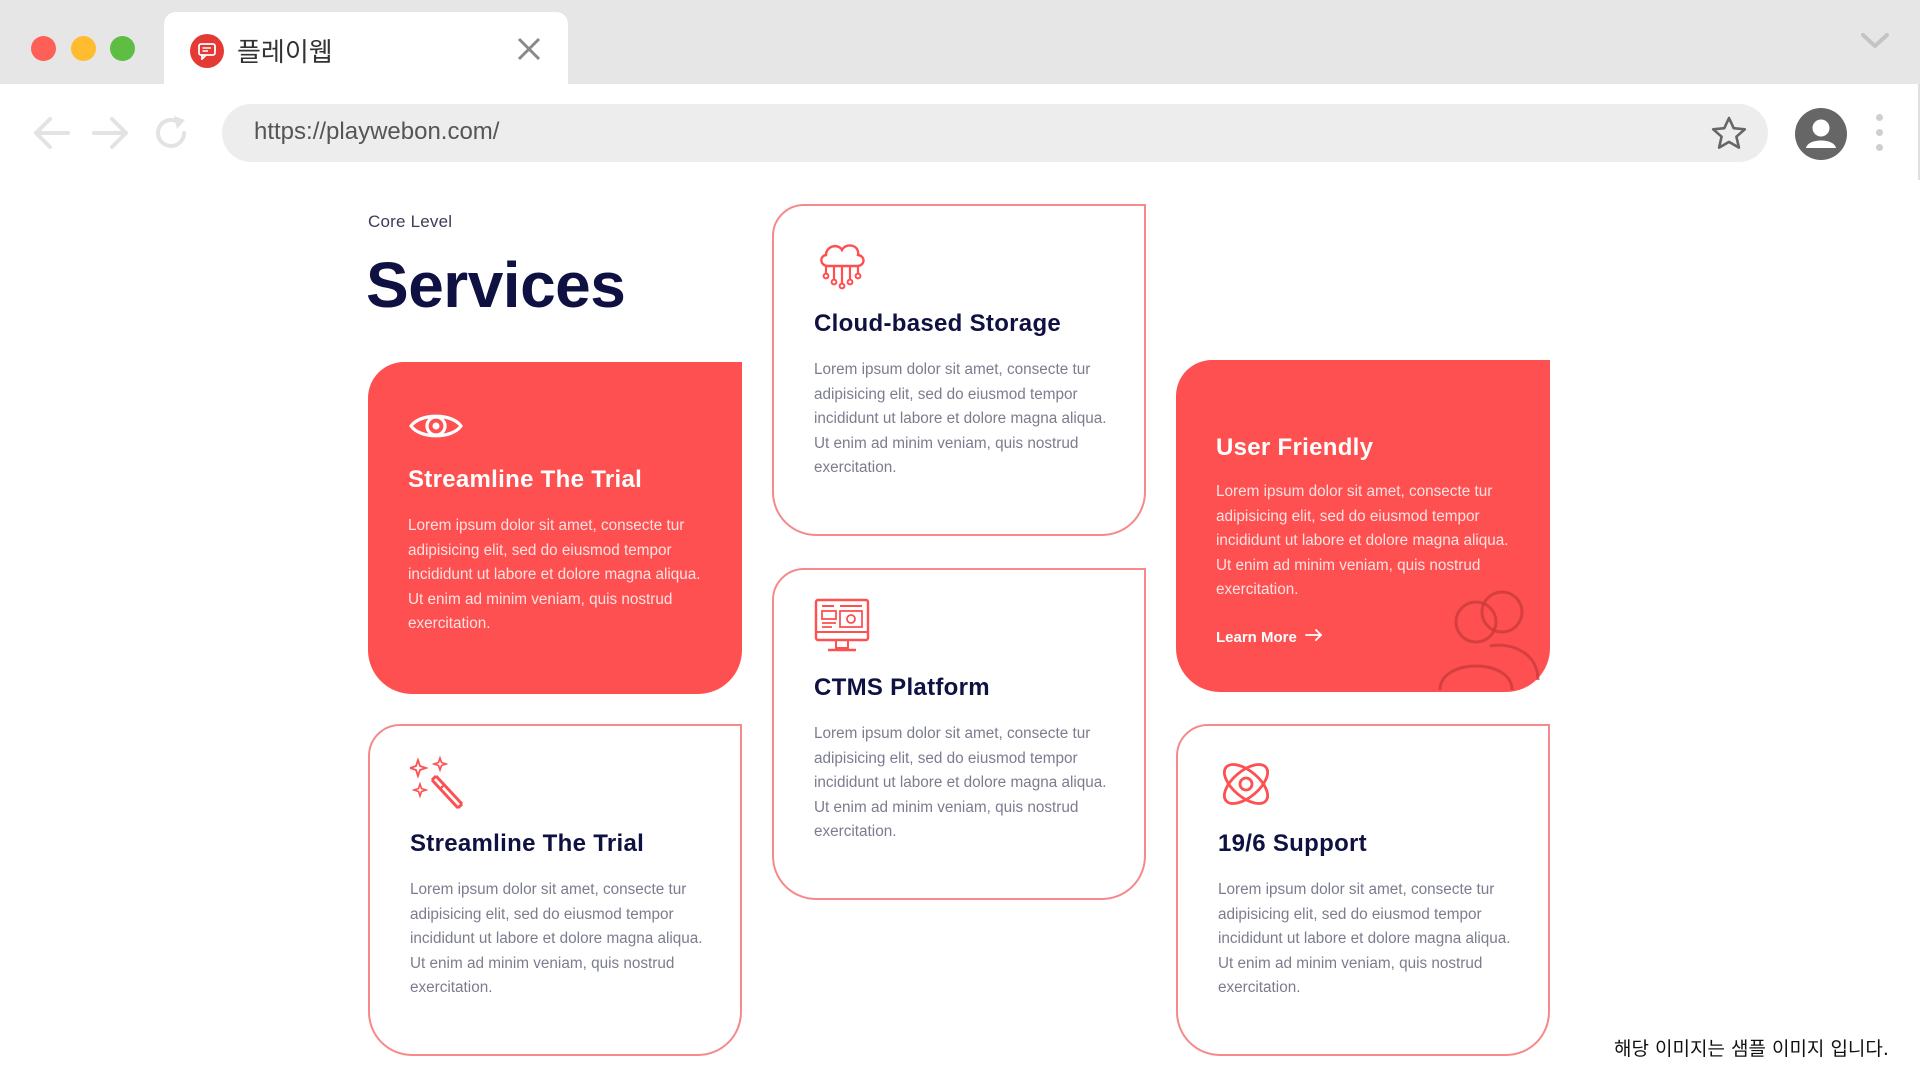 The width and height of the screenshot is (1920, 1080). I want to click on kebab-menu-icon, so click(1880, 134).